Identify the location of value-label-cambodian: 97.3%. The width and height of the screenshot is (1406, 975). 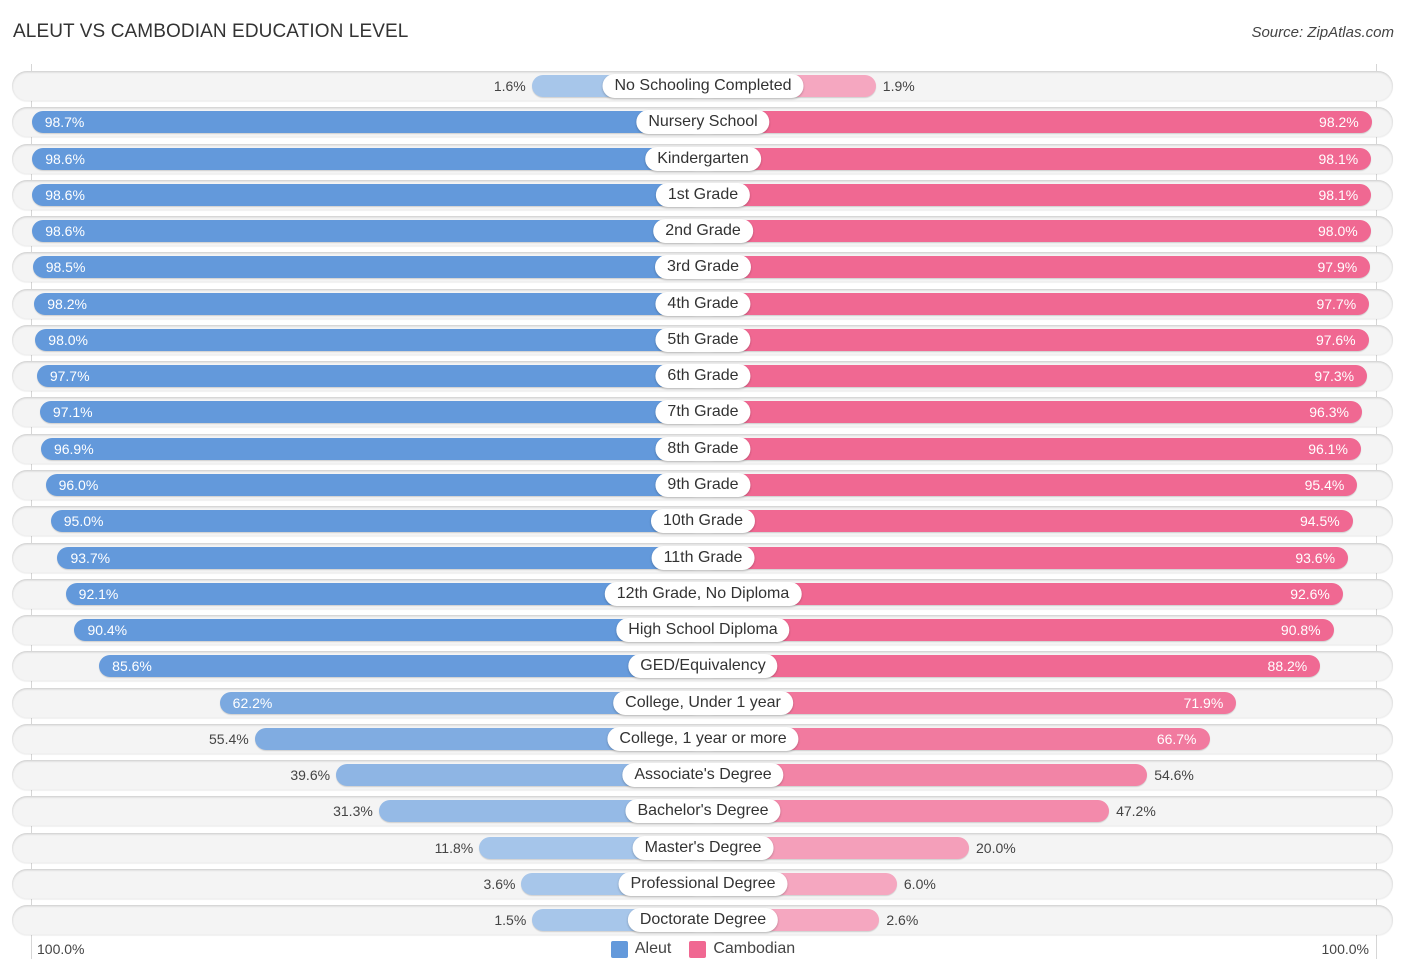
(1334, 376).